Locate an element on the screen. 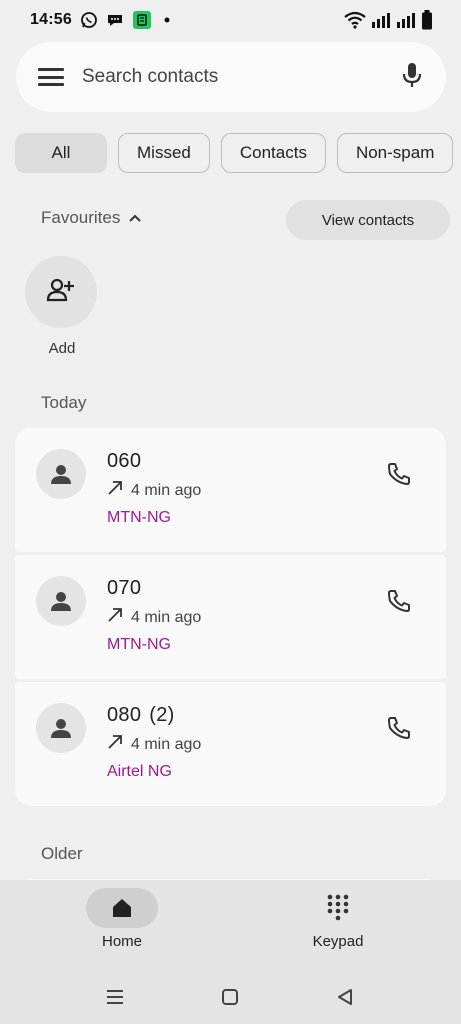  system-navigation-bar is located at coordinates (230, 996).